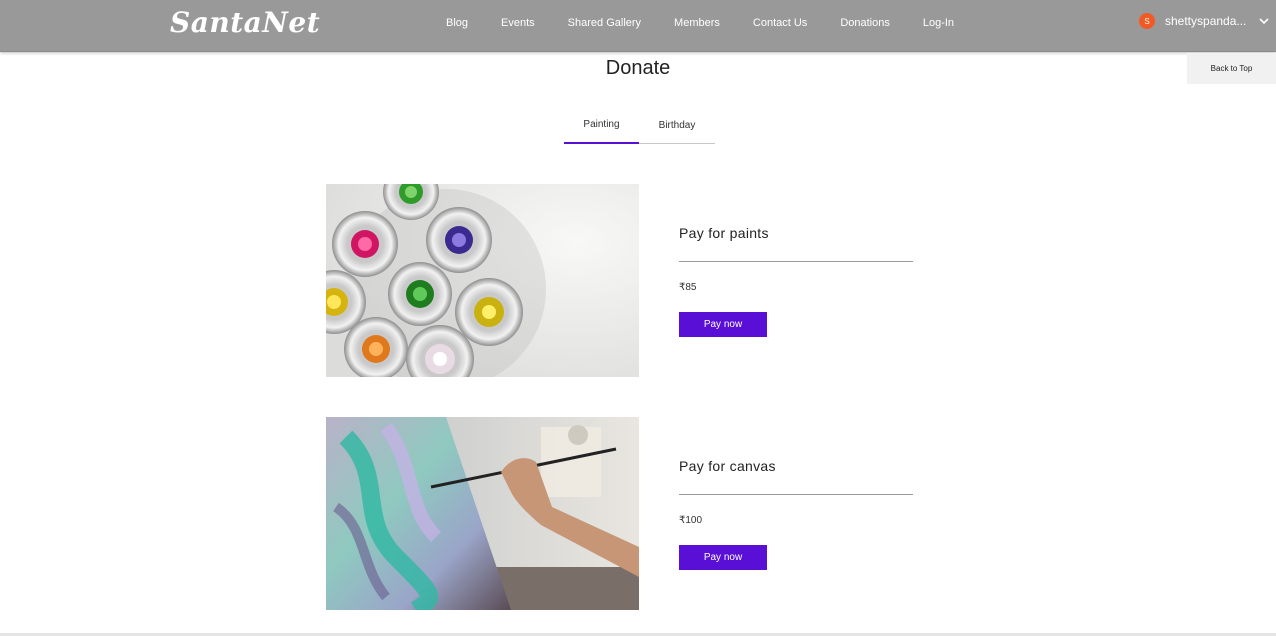 The width and height of the screenshot is (1276, 636). What do you see at coordinates (1264, 21) in the screenshot?
I see `chevron-down-icon` at bounding box center [1264, 21].